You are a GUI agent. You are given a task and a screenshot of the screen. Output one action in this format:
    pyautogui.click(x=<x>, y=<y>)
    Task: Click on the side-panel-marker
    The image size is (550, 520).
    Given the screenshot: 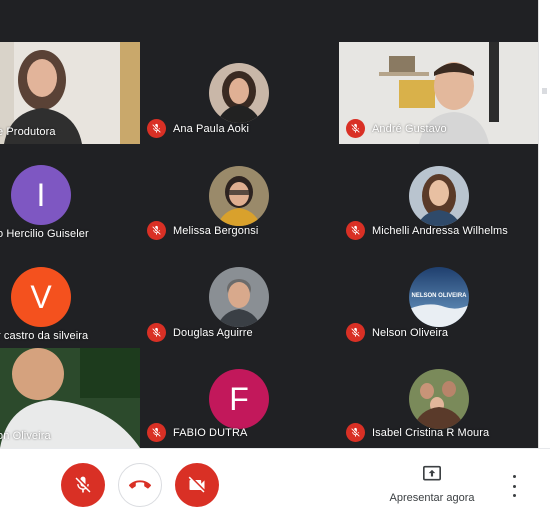 What is the action you would take?
    pyautogui.click(x=544, y=91)
    